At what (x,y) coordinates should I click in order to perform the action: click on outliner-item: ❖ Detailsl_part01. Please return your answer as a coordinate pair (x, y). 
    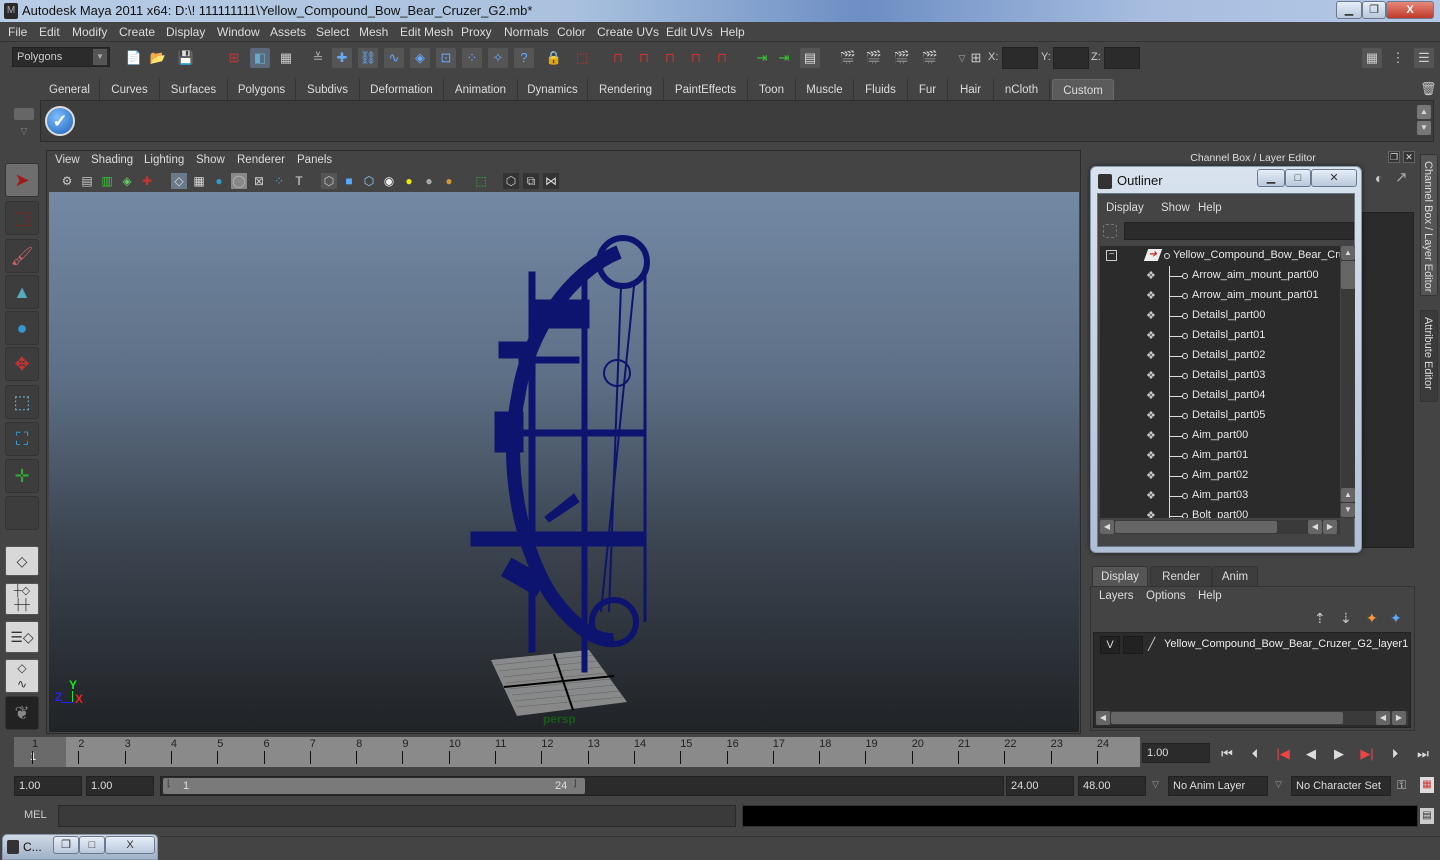
    Looking at the image, I should click on (1220, 336).